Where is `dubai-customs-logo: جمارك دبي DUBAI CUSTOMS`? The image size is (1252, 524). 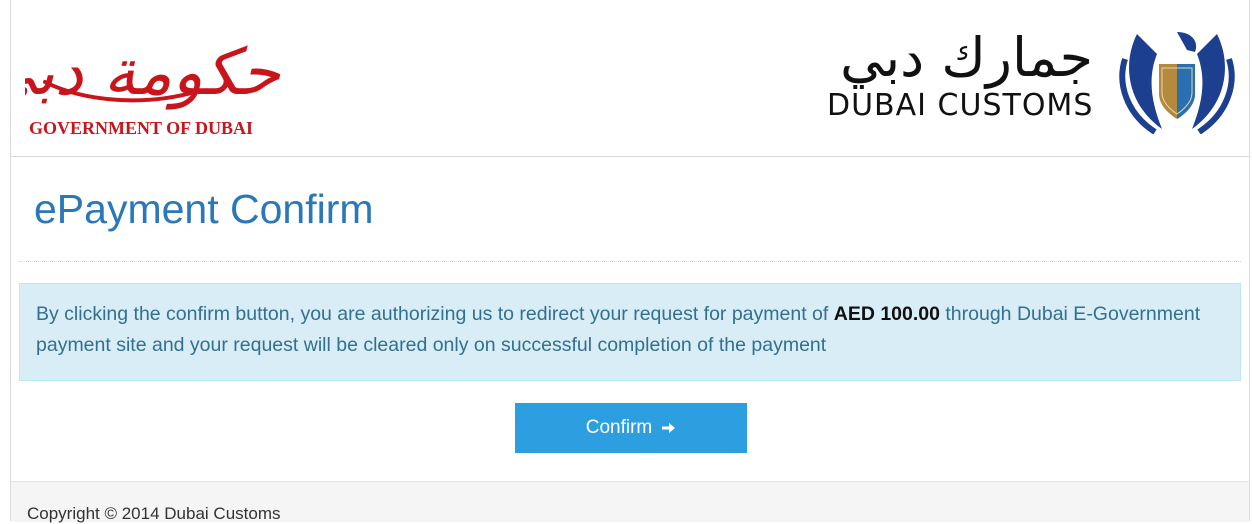 dubai-customs-logo: جمارك دبي DUBAI CUSTOMS is located at coordinates (1035, 79).